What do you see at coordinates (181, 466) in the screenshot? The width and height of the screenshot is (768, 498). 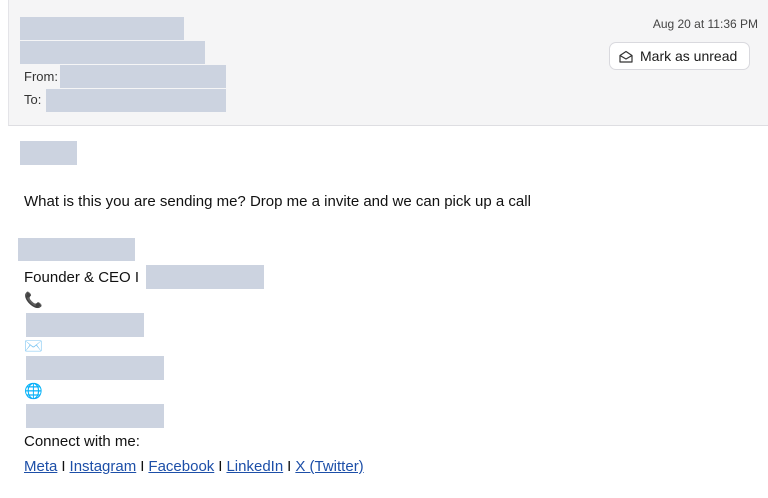 I see `facebook-link: Facebook` at bounding box center [181, 466].